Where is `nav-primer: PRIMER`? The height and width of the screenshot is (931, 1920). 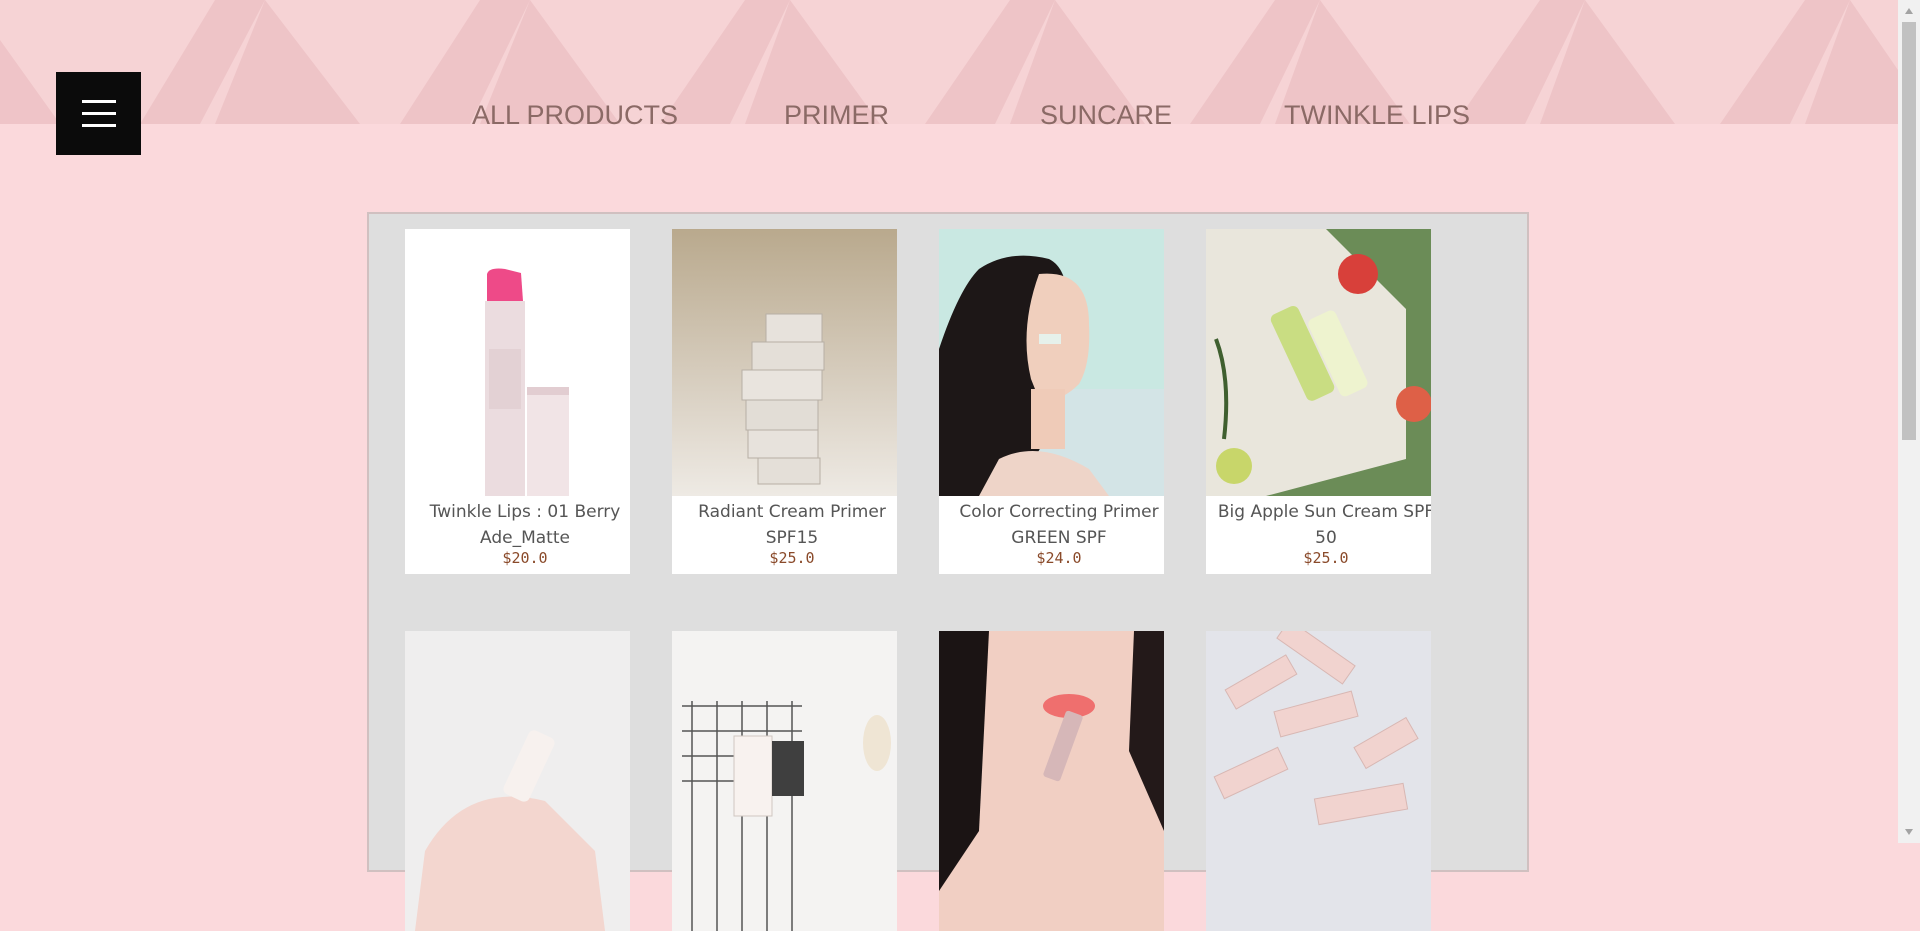
nav-primer: PRIMER is located at coordinates (836, 115).